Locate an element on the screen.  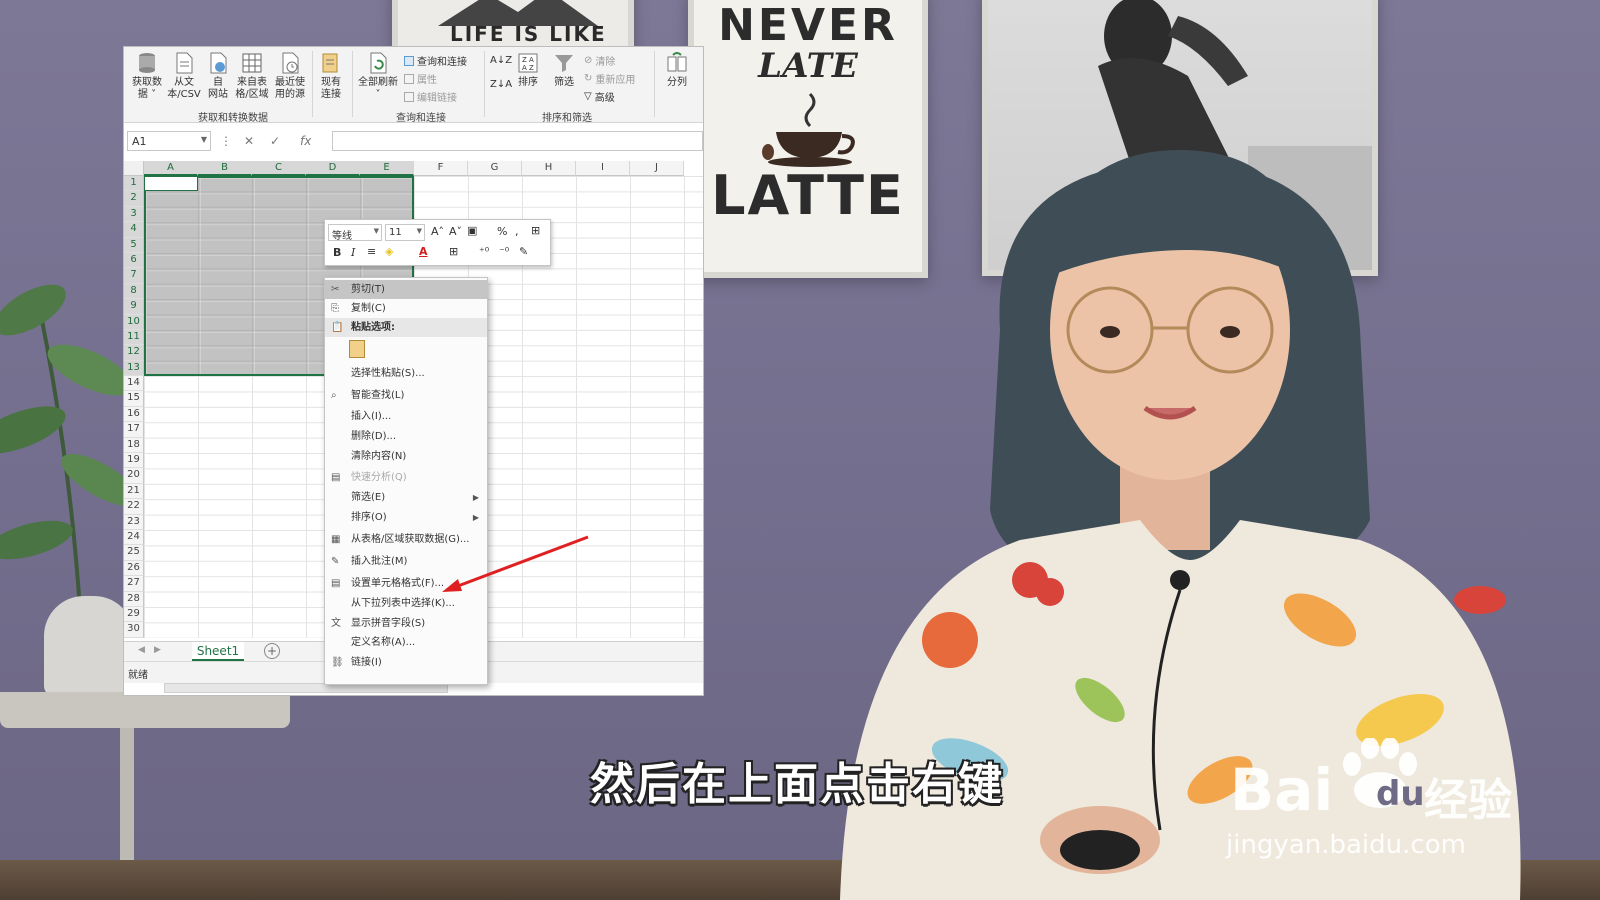
active-cell is located at coordinates (171, 183).